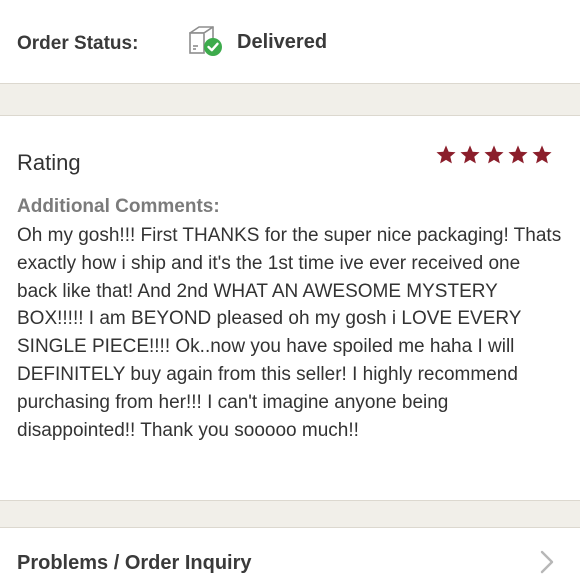 The image size is (580, 580). I want to click on order-status-label: Order Status:, so click(78, 43).